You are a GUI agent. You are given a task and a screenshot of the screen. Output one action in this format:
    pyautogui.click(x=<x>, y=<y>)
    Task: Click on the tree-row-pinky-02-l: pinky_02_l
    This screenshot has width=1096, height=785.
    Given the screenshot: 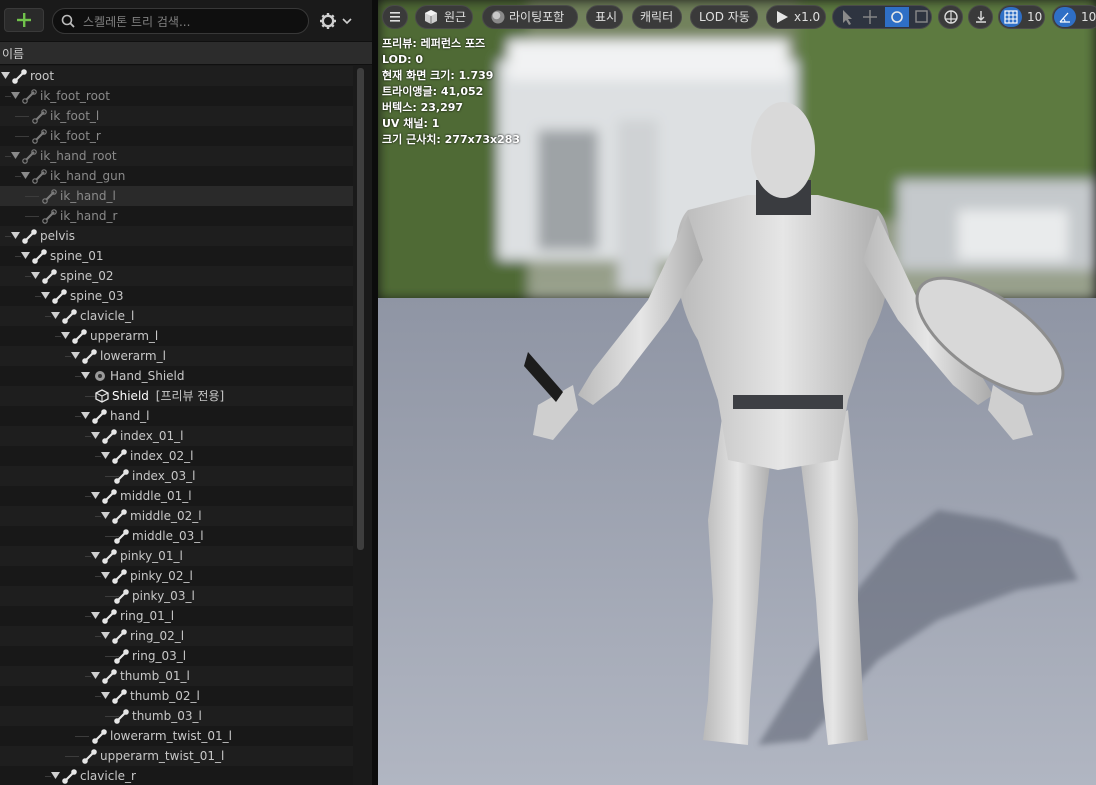 What is the action you would take?
    pyautogui.click(x=176, y=576)
    